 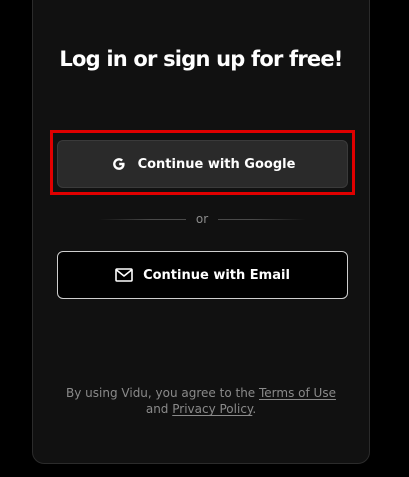 What do you see at coordinates (159, 409) in the screenshot?
I see `terms-middle: and` at bounding box center [159, 409].